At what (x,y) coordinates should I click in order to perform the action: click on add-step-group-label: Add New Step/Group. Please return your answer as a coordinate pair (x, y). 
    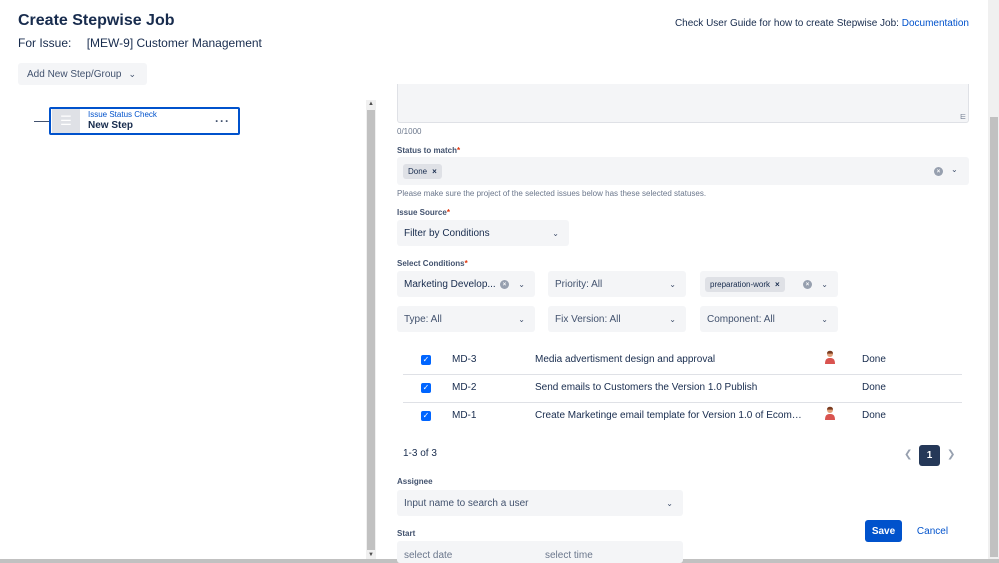
    Looking at the image, I should click on (74, 74).